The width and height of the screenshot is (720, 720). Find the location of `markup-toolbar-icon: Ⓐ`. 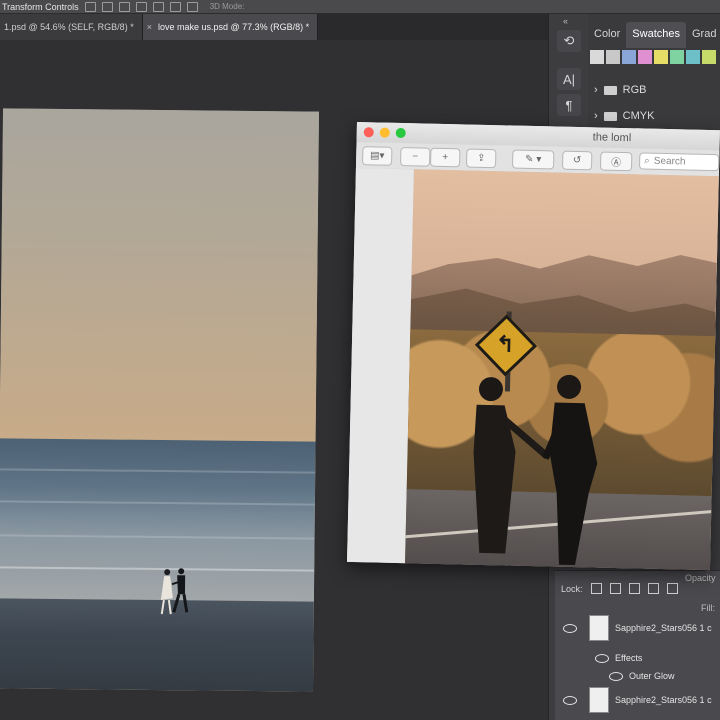

markup-toolbar-icon: Ⓐ is located at coordinates (616, 161).